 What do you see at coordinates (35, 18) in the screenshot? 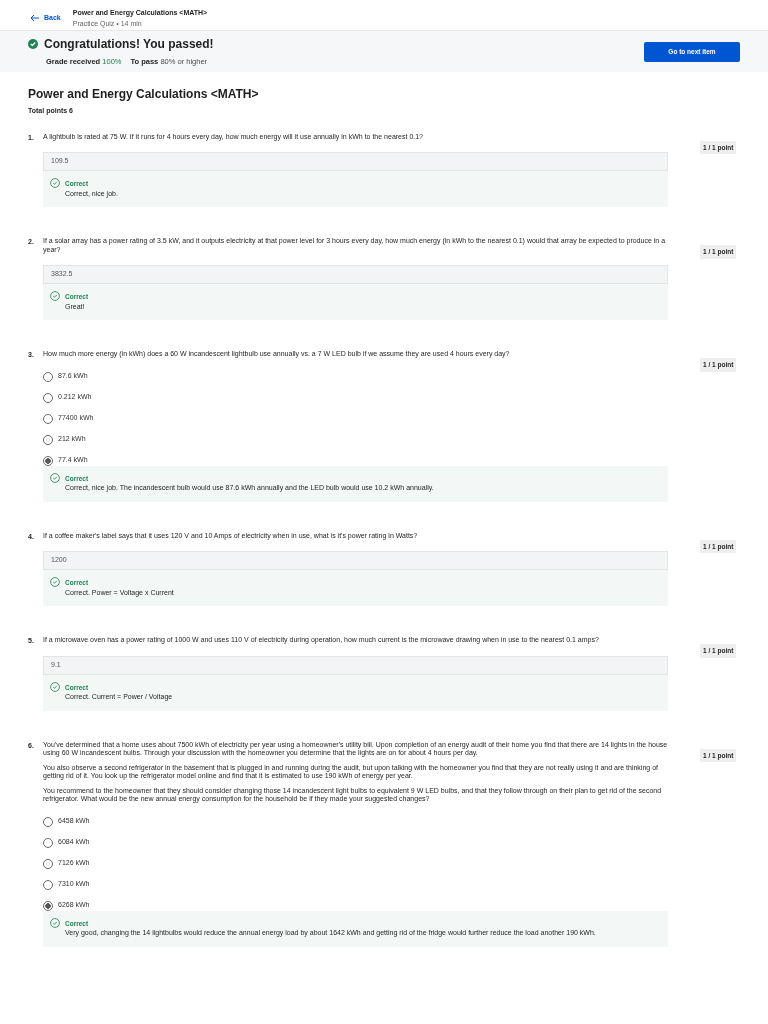
I see `arrow-left-icon` at bounding box center [35, 18].